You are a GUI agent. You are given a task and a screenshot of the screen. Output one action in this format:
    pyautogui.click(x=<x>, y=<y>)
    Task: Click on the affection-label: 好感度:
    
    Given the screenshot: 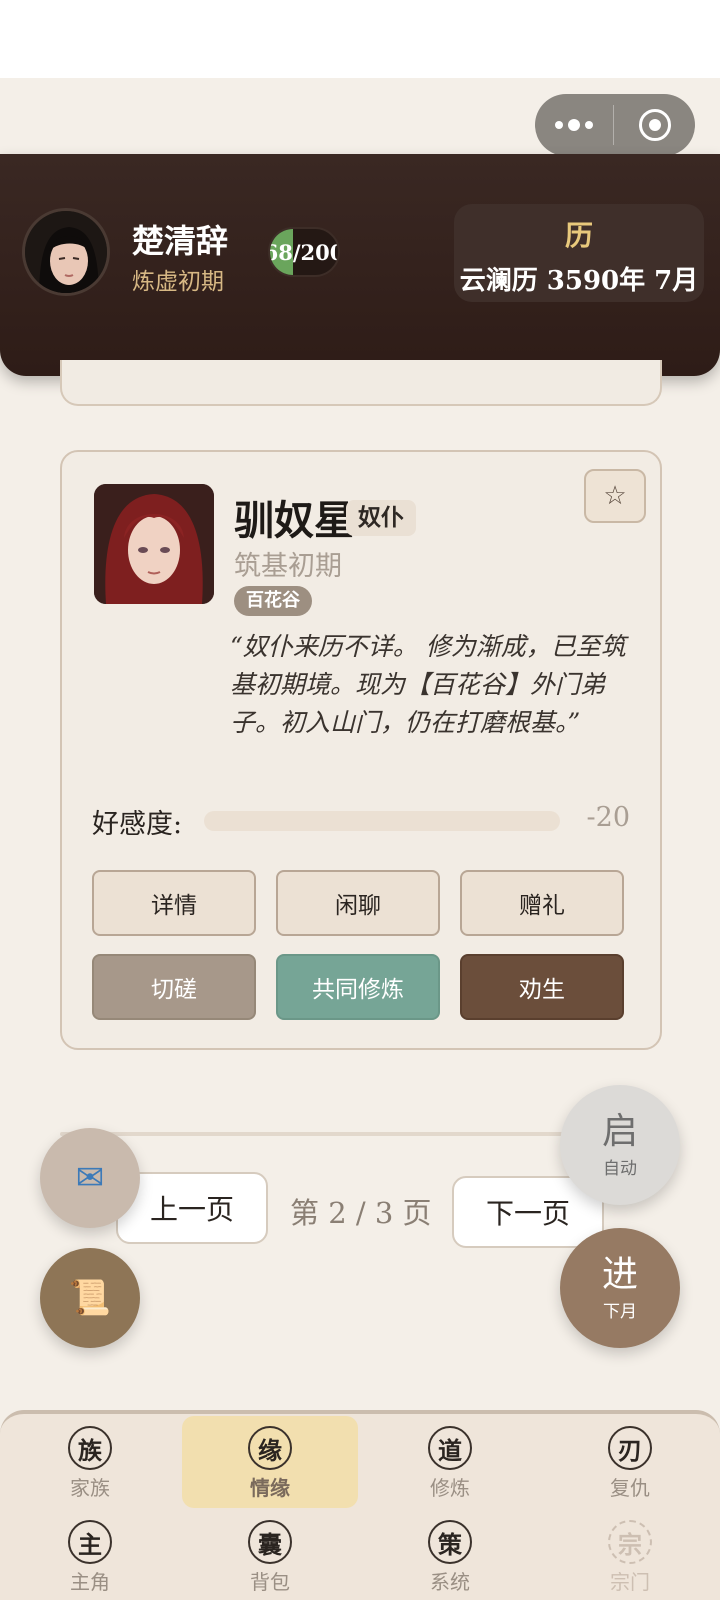 What is the action you would take?
    pyautogui.click(x=137, y=824)
    